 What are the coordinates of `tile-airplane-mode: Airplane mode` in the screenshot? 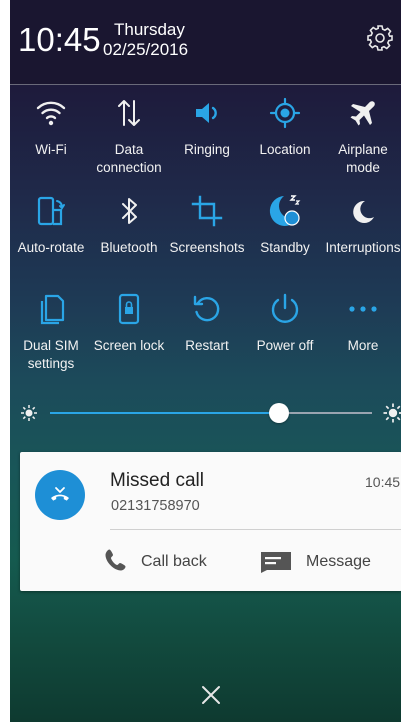 It's located at (362, 140).